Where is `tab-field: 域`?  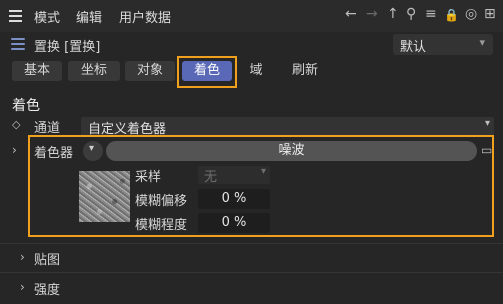
tab-field: 域 is located at coordinates (256, 71).